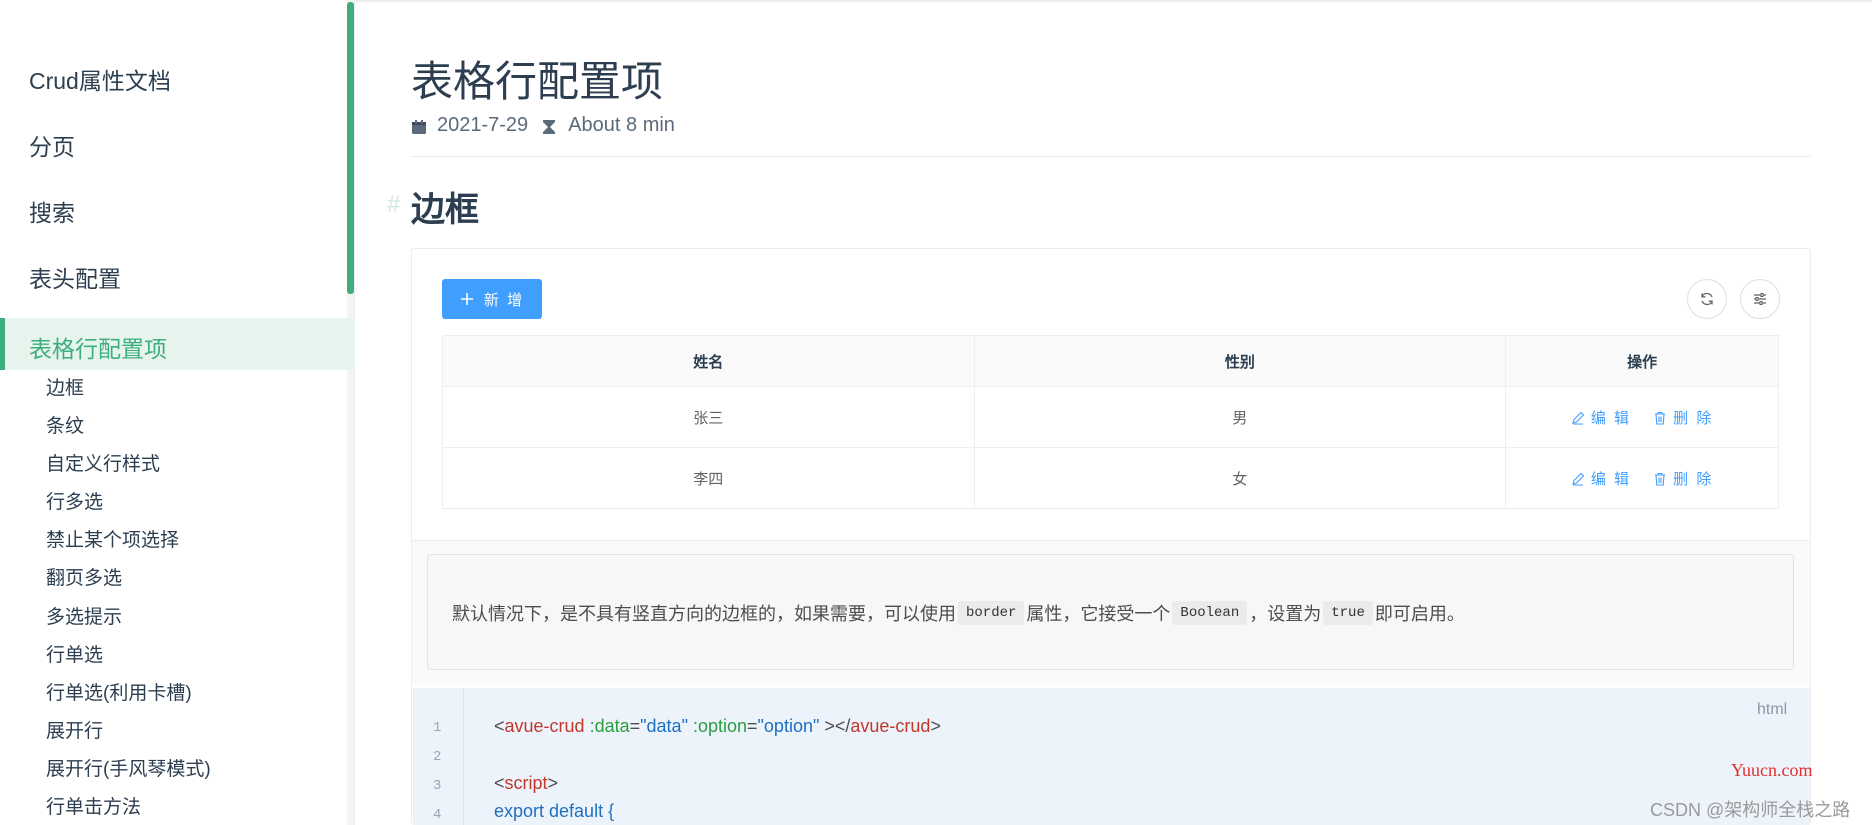 This screenshot has width=1872, height=825. Describe the element at coordinates (445, 210) in the screenshot. I see `section-heading: 边框` at that location.